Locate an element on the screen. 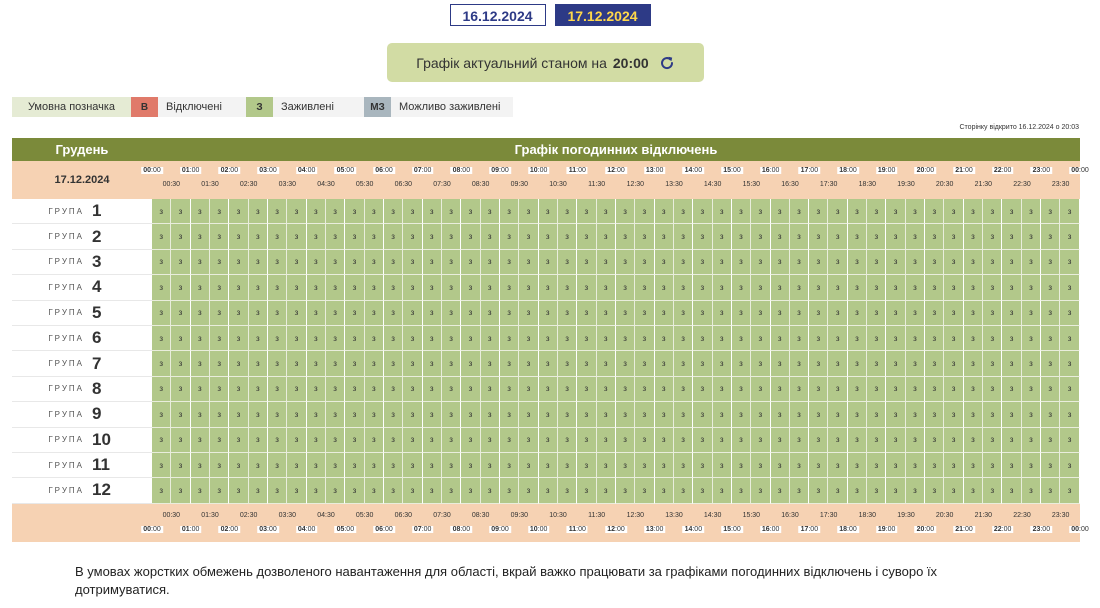  group-label: ГРУПА 7 is located at coordinates (82, 364).